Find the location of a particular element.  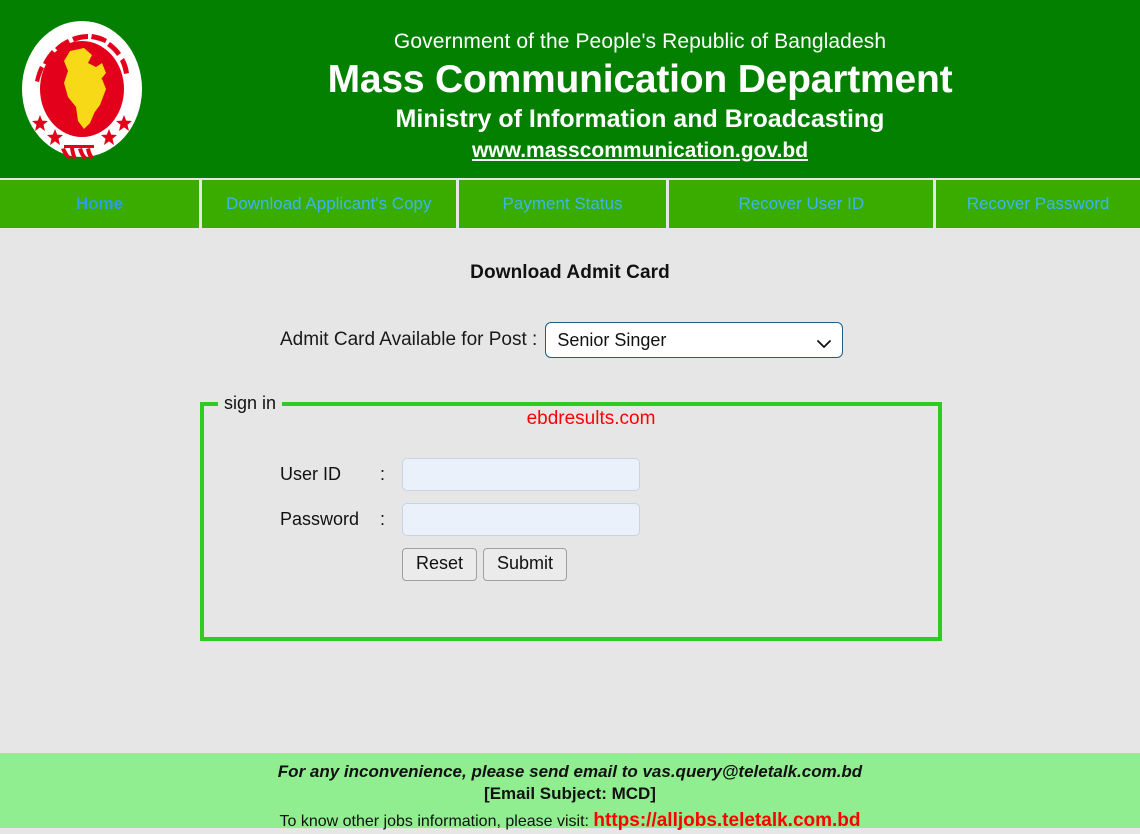

nav-item-home-label: Home is located at coordinates (99, 203).